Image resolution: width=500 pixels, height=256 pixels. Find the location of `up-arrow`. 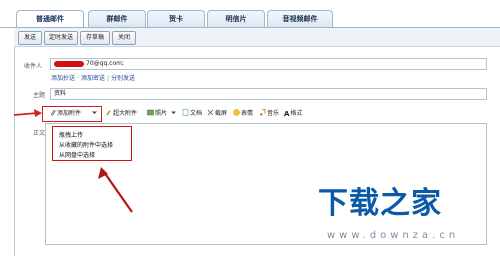

up-arrow is located at coordinates (115, 190).